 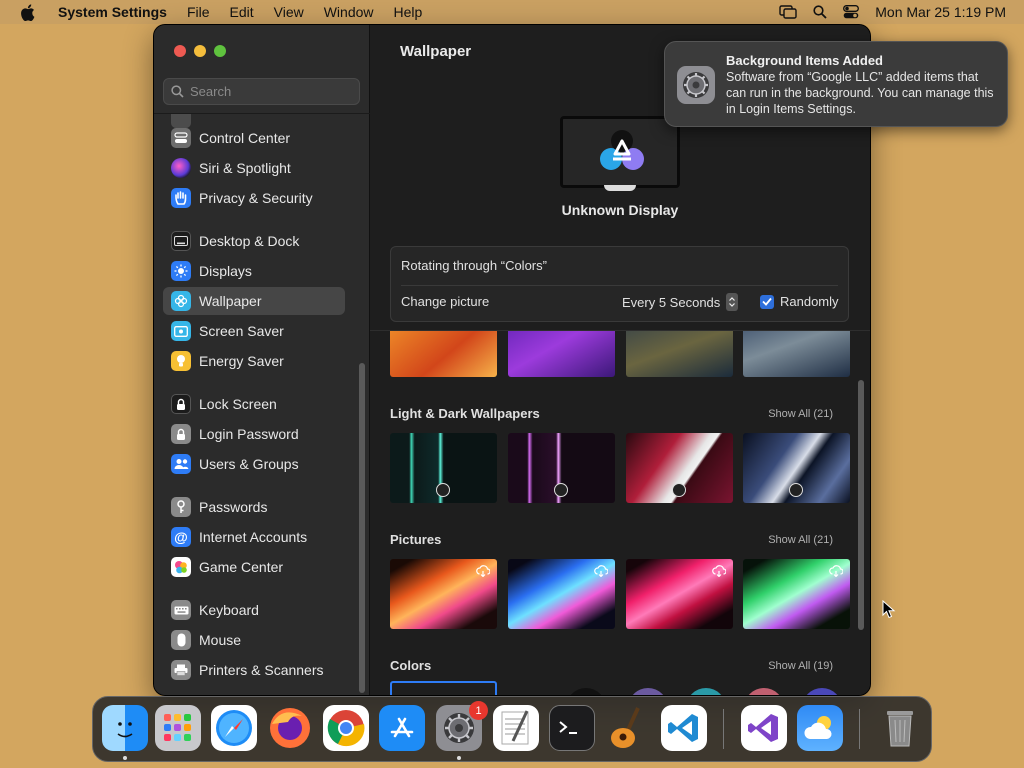 I want to click on search-input, so click(x=270, y=91).